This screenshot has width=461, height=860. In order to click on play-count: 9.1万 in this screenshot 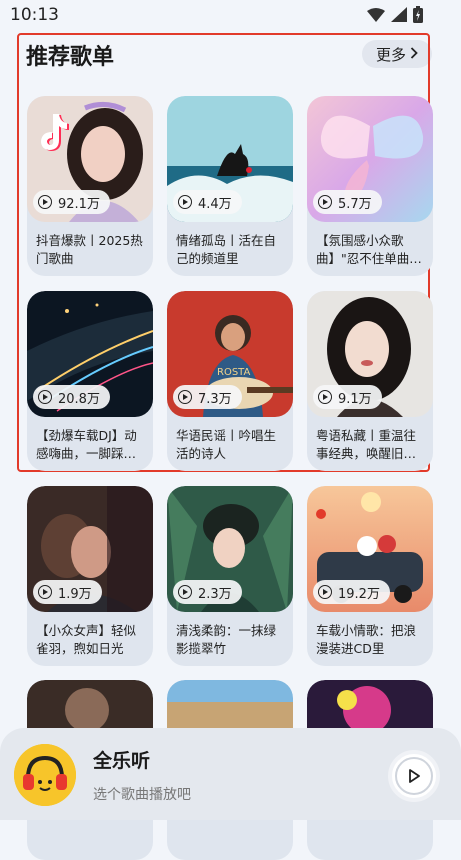, I will do `click(355, 399)`.